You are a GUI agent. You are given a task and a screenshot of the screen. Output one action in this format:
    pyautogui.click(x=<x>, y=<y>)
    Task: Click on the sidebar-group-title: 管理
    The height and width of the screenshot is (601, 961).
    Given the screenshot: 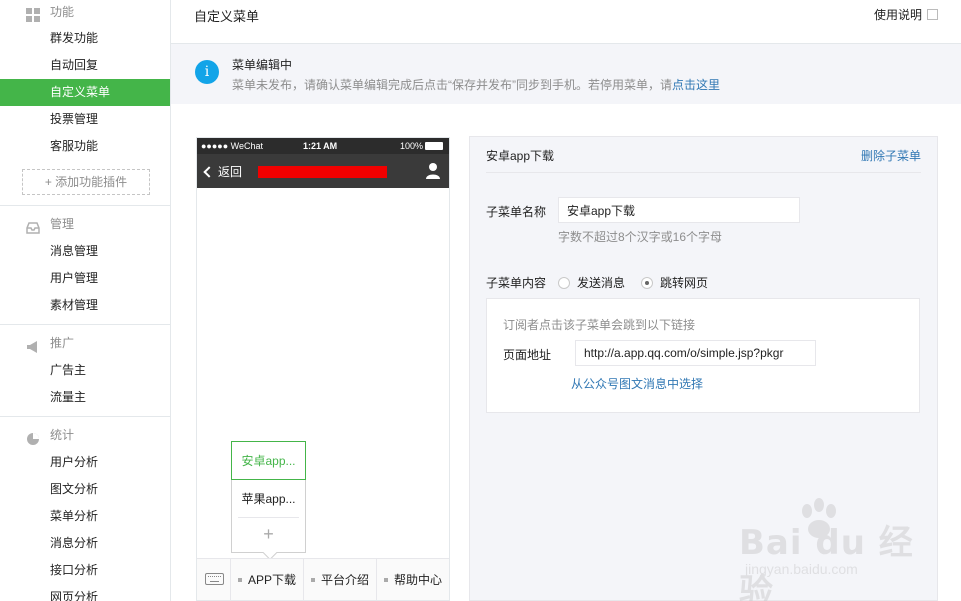 What is the action you would take?
    pyautogui.click(x=85, y=224)
    